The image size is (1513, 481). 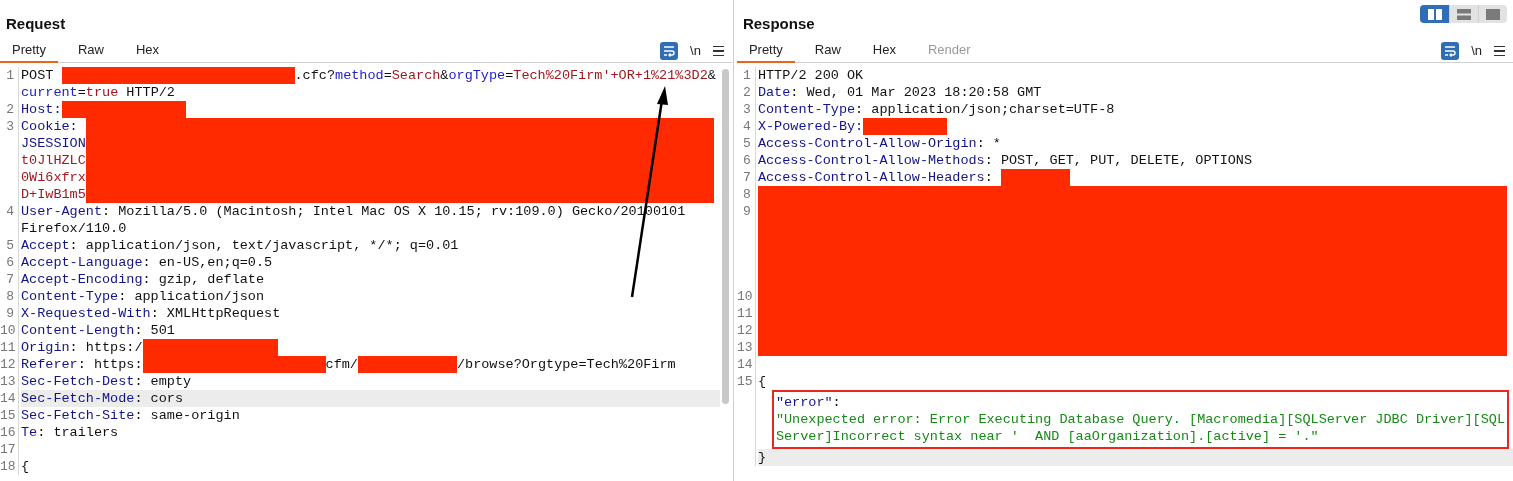 What do you see at coordinates (988, 143) in the screenshot?
I see `code-token: : *` at bounding box center [988, 143].